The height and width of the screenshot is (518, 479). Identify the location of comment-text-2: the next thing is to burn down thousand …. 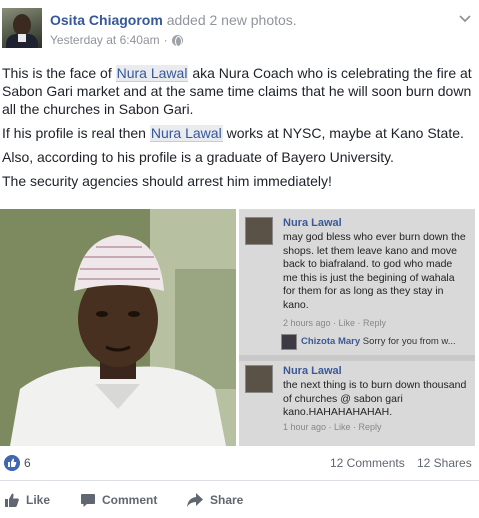
(375, 398).